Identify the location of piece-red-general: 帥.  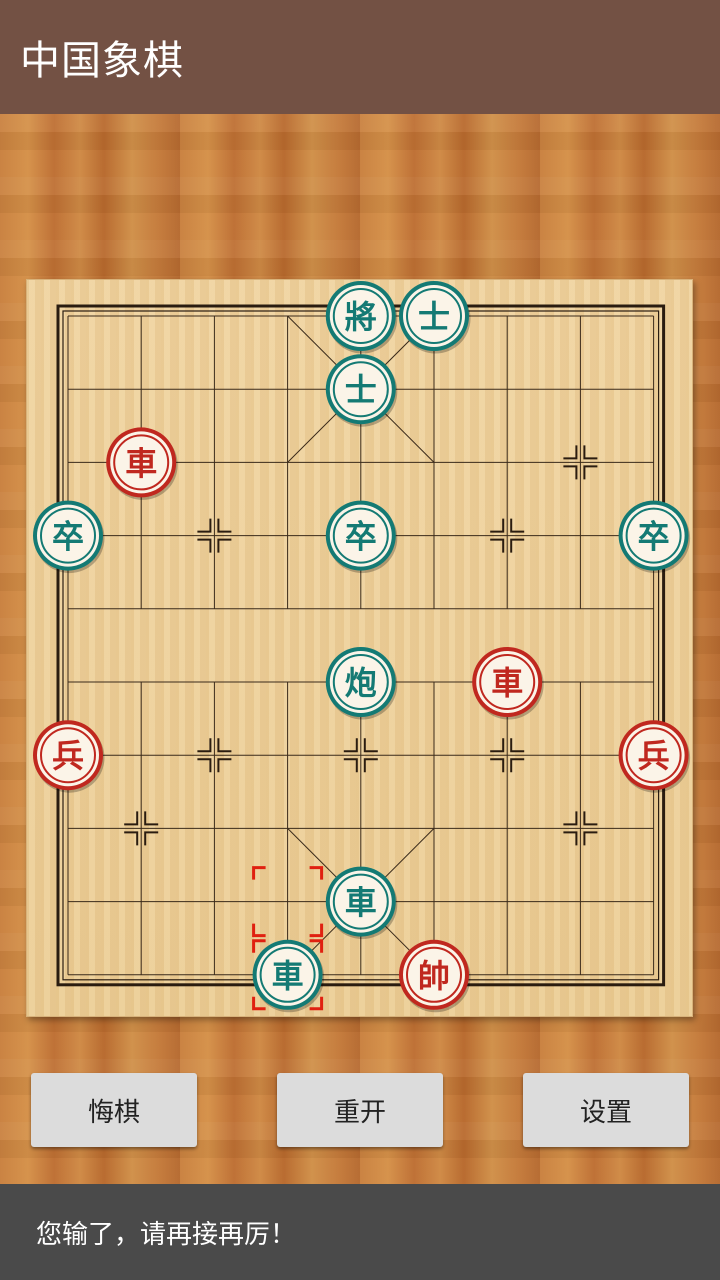
(435, 976).